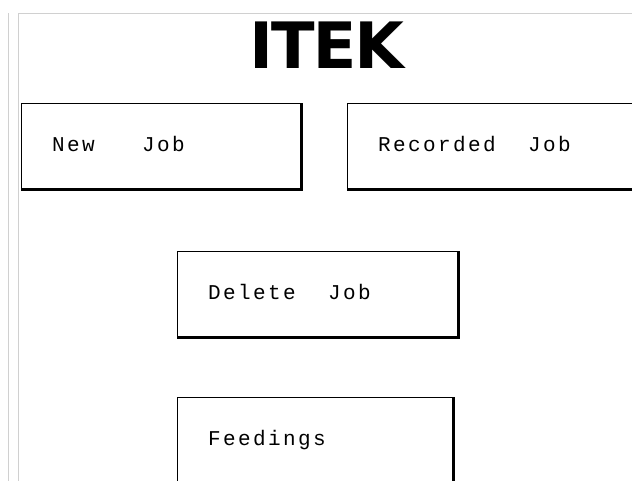 This screenshot has width=632, height=481. Describe the element at coordinates (318, 295) in the screenshot. I see `menu-button: Delete Job` at that location.